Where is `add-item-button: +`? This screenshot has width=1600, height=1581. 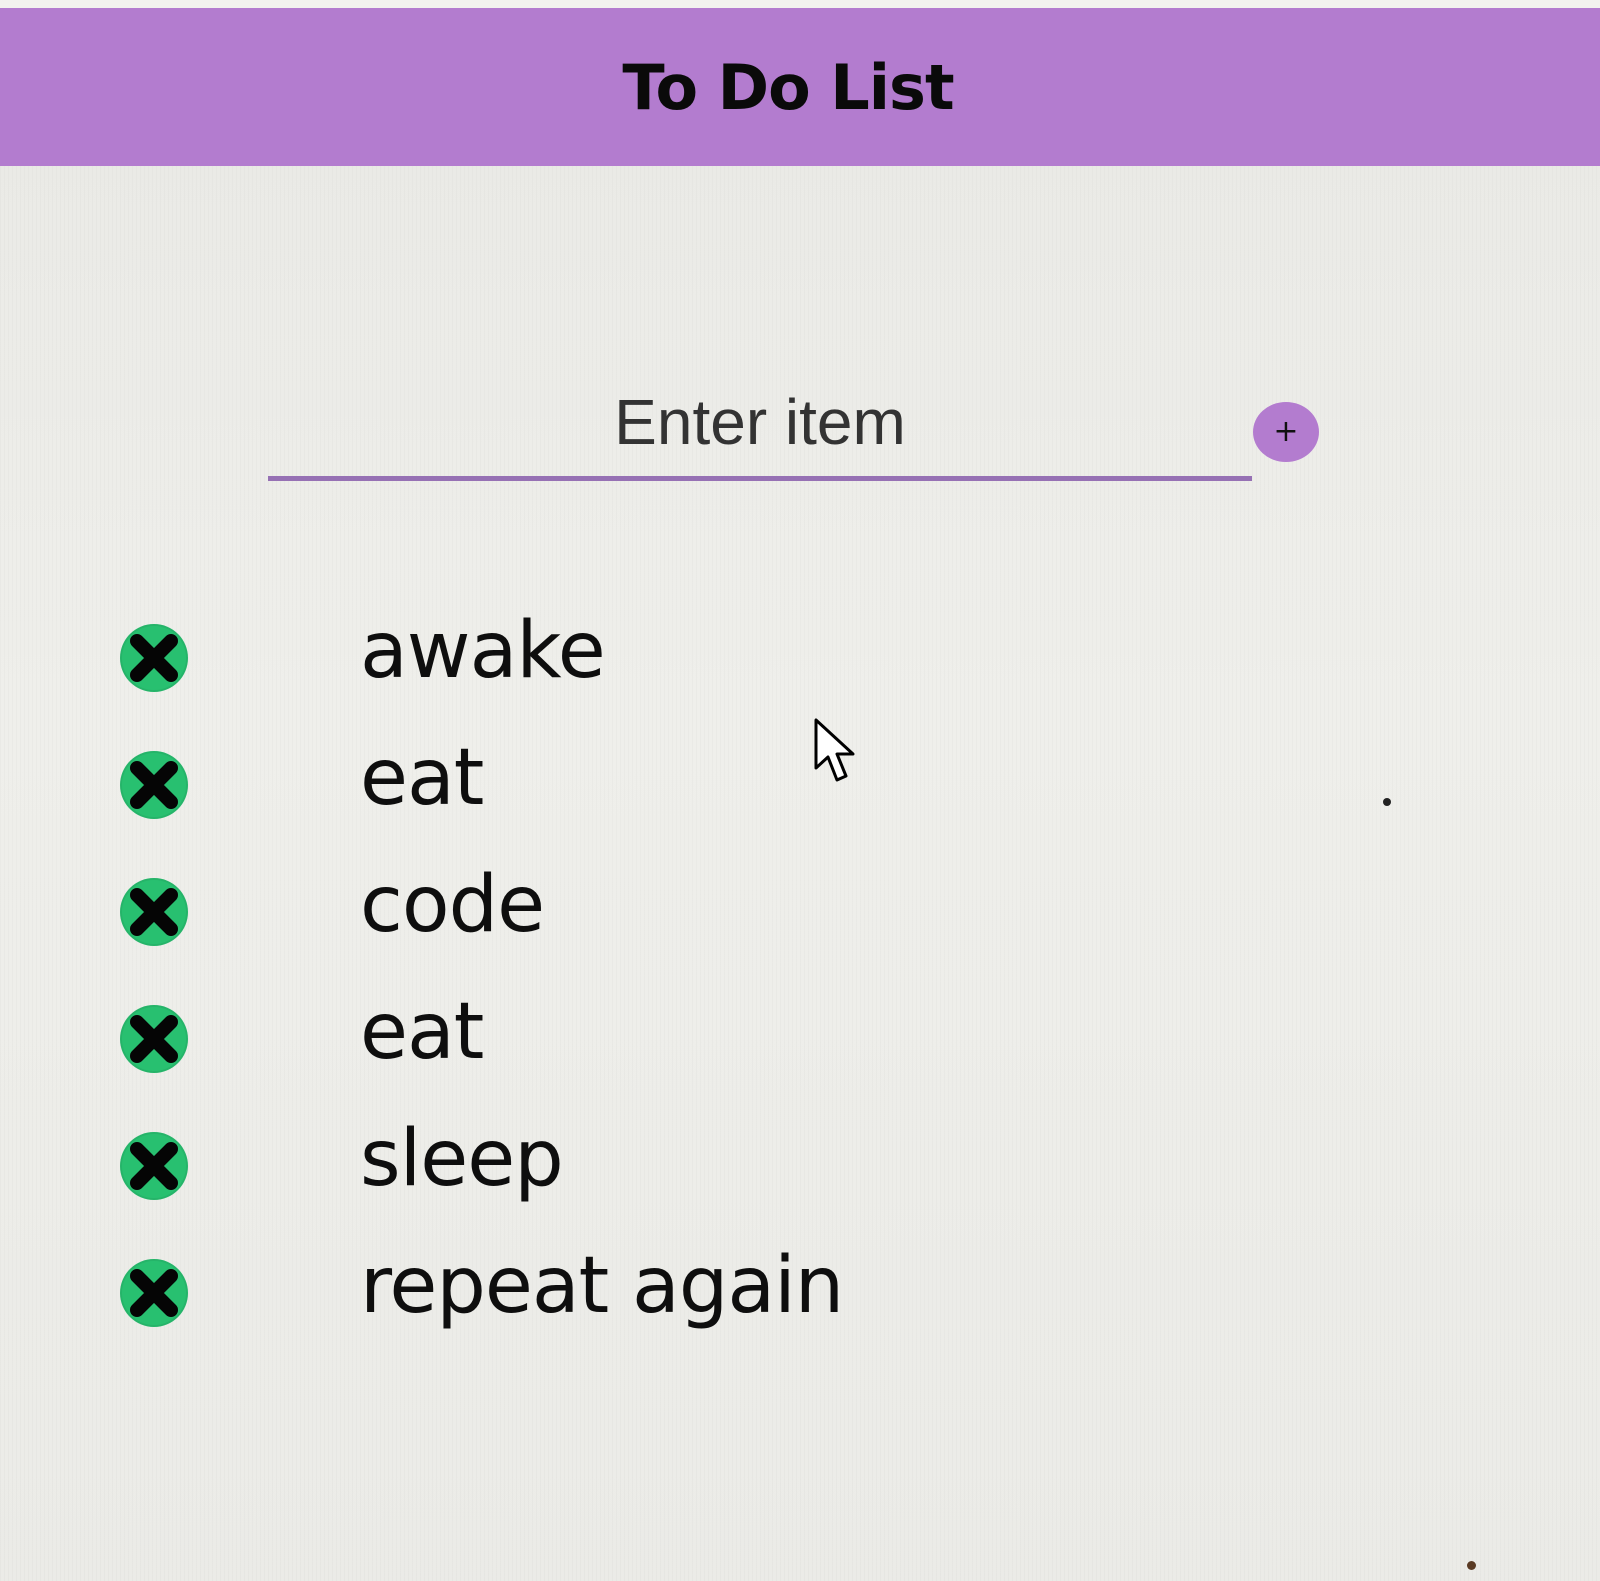 add-item-button: + is located at coordinates (1286, 432).